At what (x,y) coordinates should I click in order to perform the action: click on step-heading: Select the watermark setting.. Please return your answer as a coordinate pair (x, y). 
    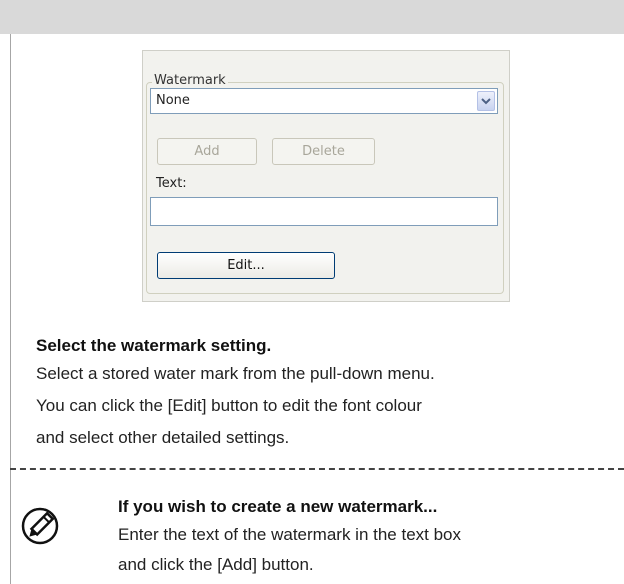
    Looking at the image, I should click on (154, 345).